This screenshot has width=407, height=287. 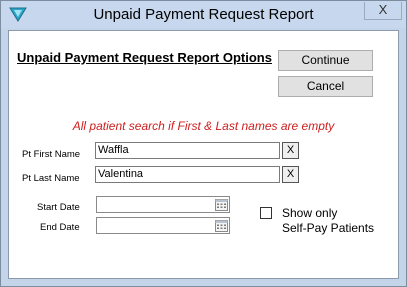 I want to click on clear-first-name-button: X, so click(x=290, y=150).